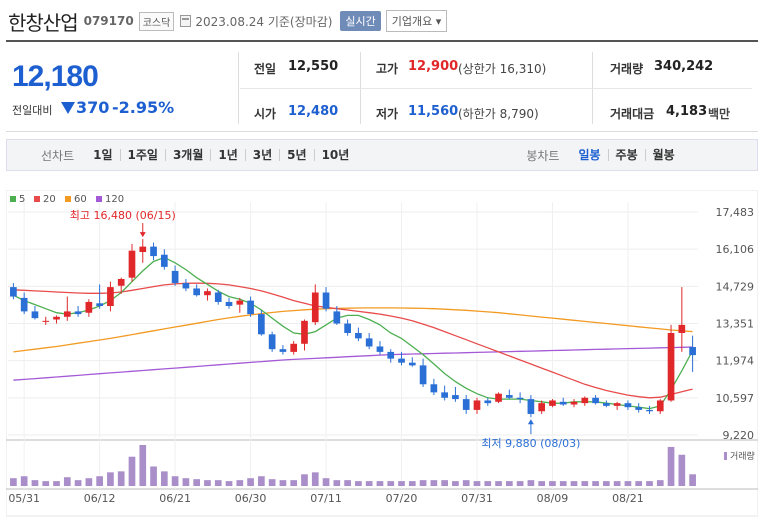 The width and height of the screenshot is (762, 522). I want to click on market-badge: 코스닥, so click(156, 21).